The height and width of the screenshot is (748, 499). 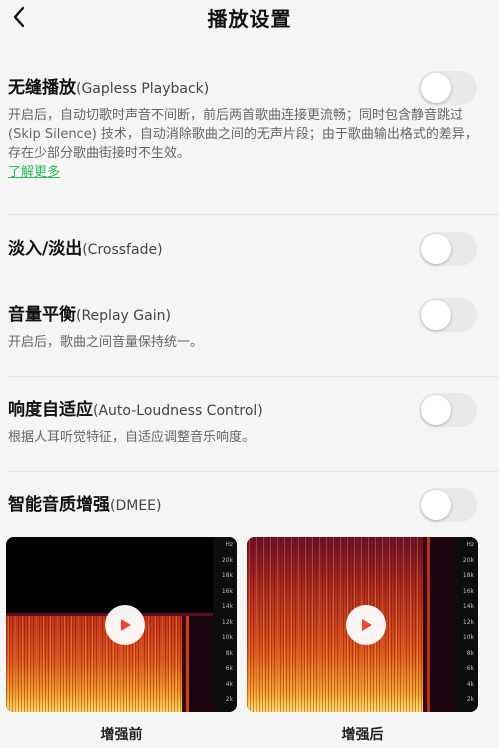 I want to click on spectrogram-before: Hz 20k 18k 16k 14k 12k 10k 8k 6k 4k 2k 1k, so click(x=121, y=624).